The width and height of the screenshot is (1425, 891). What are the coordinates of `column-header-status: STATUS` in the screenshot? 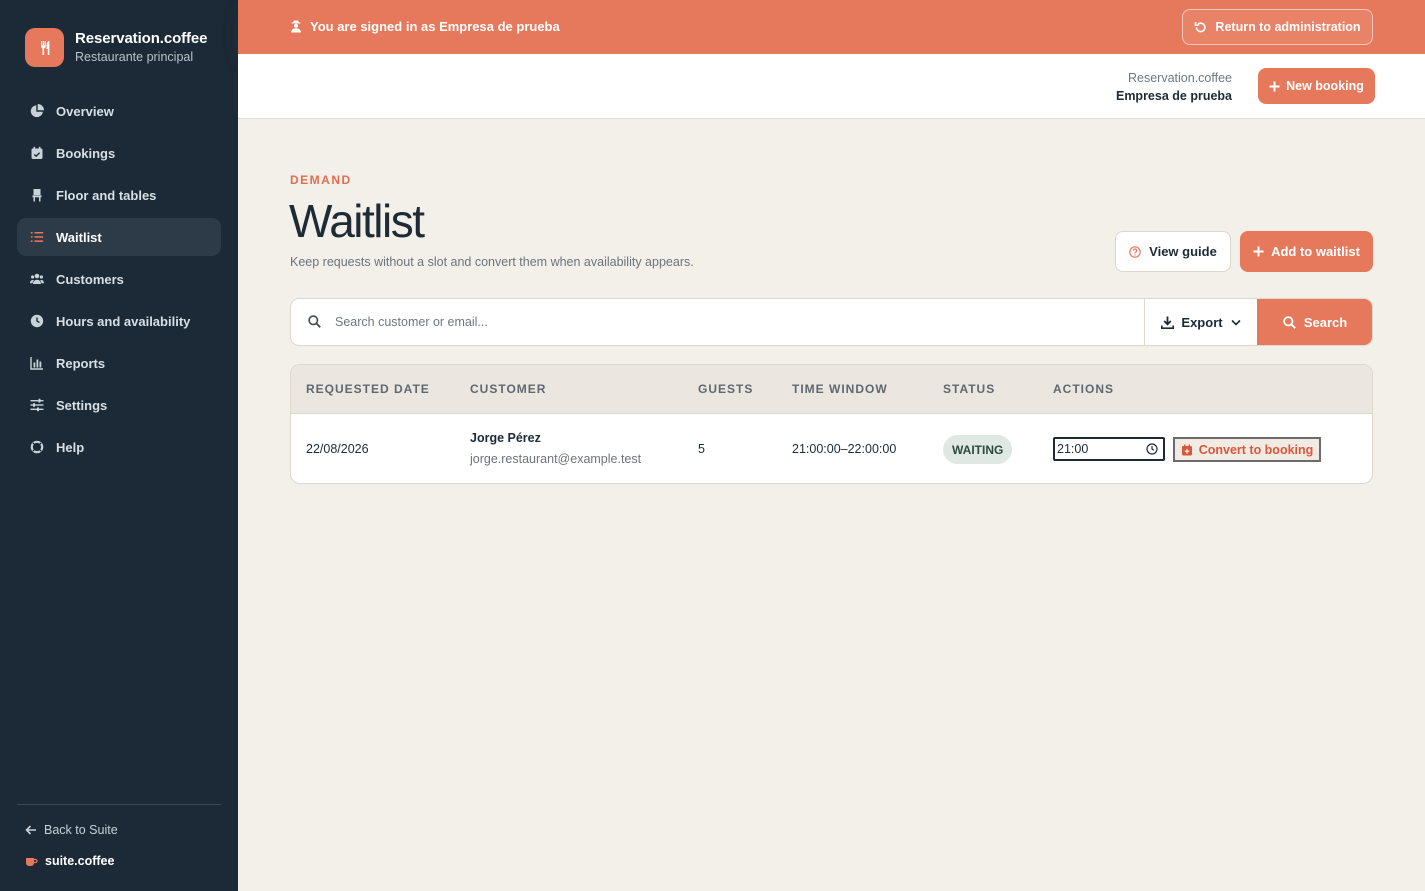 It's located at (969, 389).